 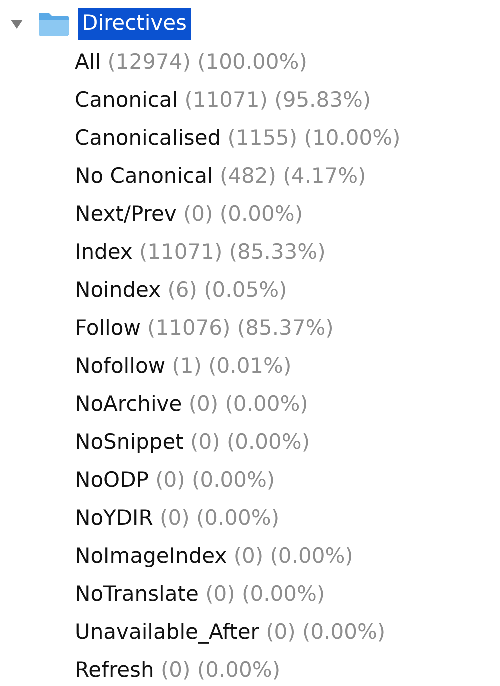 What do you see at coordinates (183, 367) in the screenshot?
I see `tree-item: Nofollow (1) (0.01%)` at bounding box center [183, 367].